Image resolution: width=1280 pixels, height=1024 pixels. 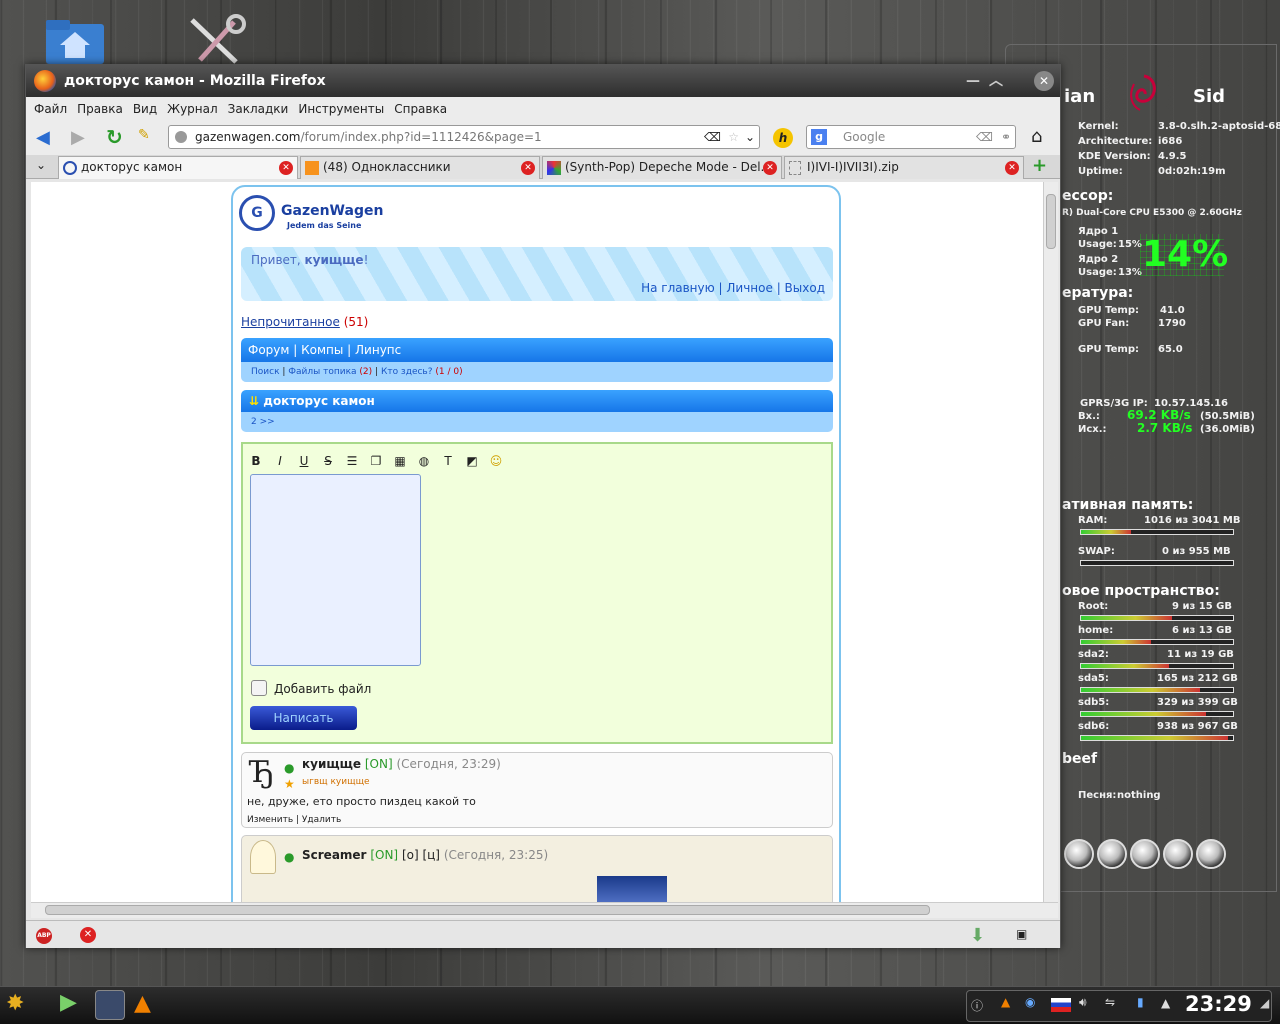 I want to click on info-icon: ⓘ, so click(x=977, y=1005).